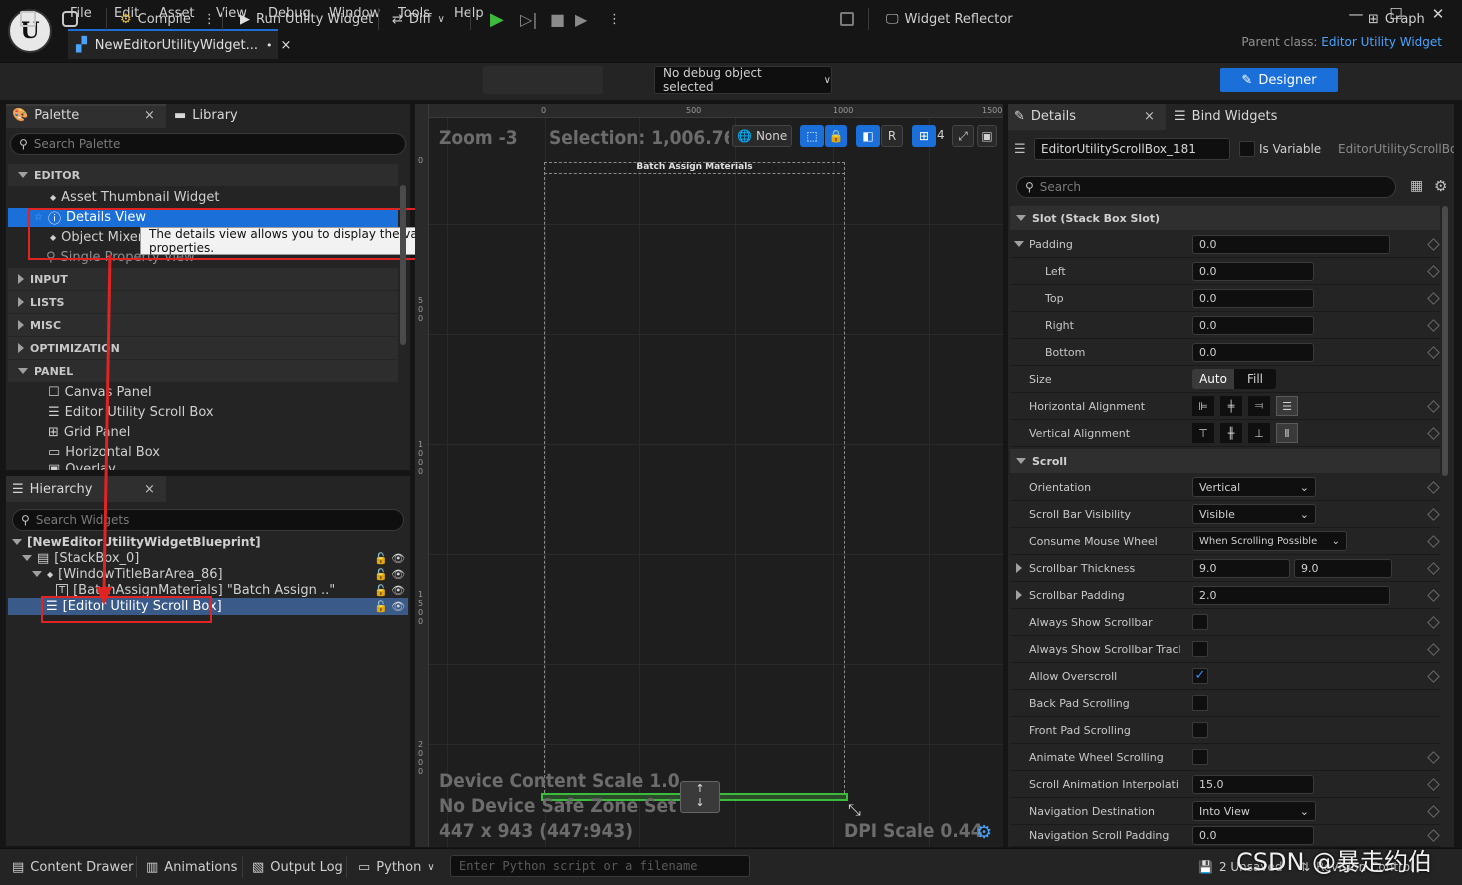 The width and height of the screenshot is (1462, 885). Describe the element at coordinates (1203, 406) in the screenshot. I see `align-left-icon: ⊫` at that location.